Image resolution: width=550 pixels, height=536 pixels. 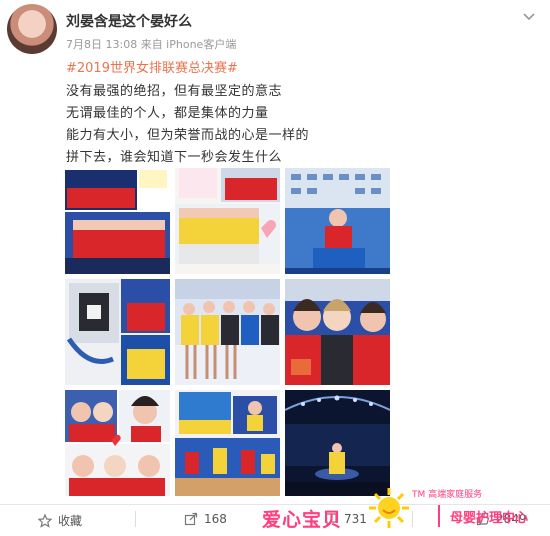 What do you see at coordinates (215, 519) in the screenshot?
I see `share-count: 168` at bounding box center [215, 519].